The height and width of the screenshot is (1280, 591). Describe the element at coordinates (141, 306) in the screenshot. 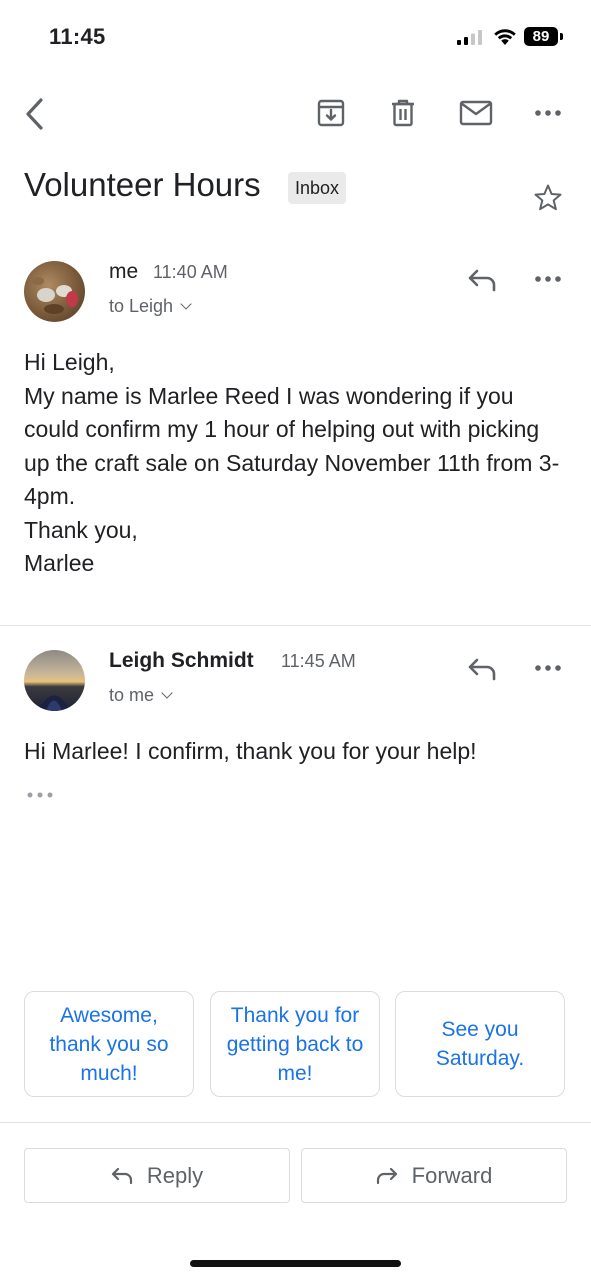

I see `recipient-text: to Leigh` at that location.